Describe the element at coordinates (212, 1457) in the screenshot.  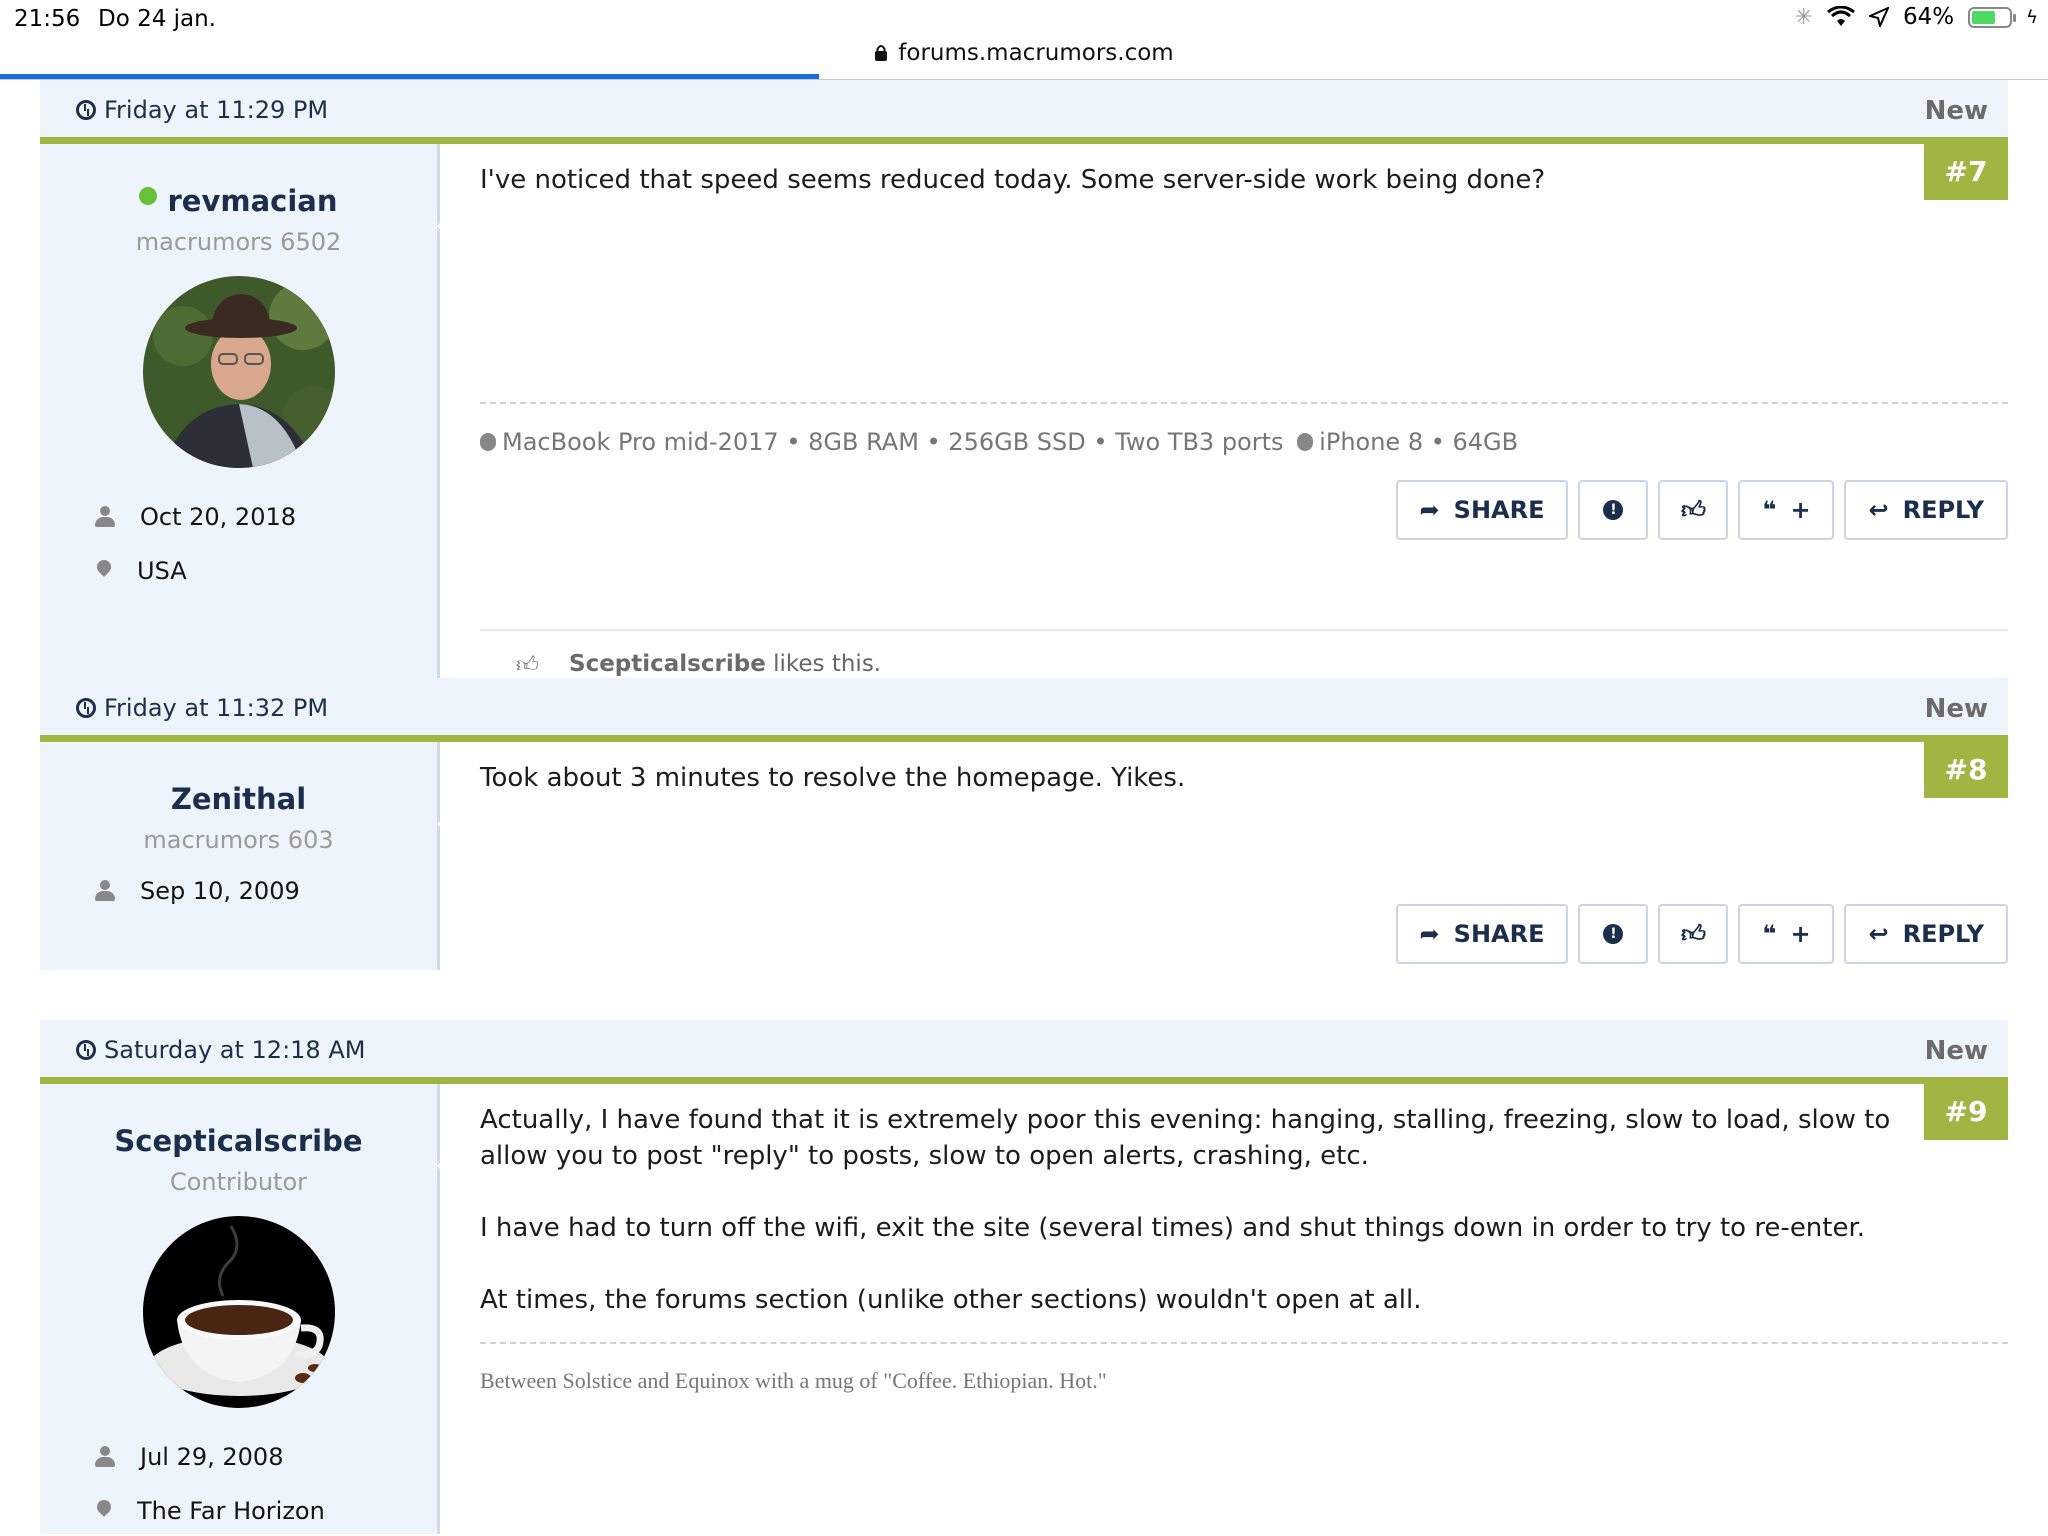
I see `join-date: Jul 29, 2008` at that location.